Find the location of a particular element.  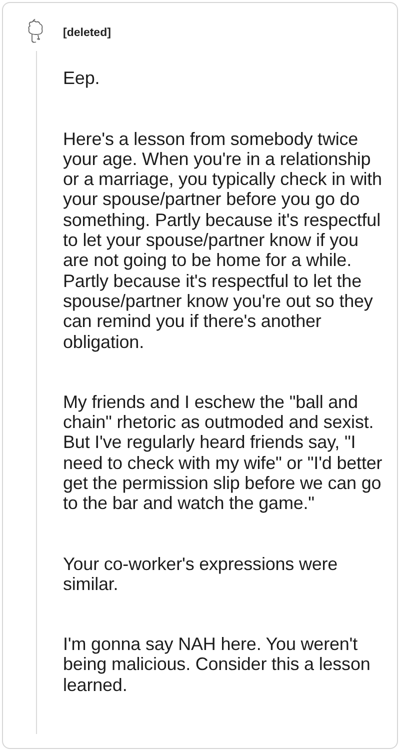

comment-paragraph: I'm gonna say NAH here. You weren't being malicious. Consider this a lesson learned. is located at coordinates (217, 665).